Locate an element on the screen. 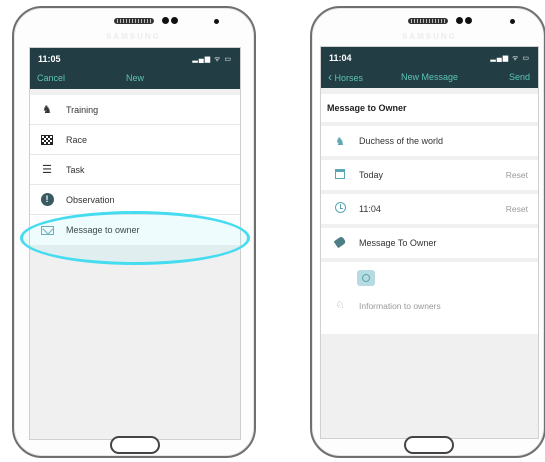  tag-icon is located at coordinates (340, 242).